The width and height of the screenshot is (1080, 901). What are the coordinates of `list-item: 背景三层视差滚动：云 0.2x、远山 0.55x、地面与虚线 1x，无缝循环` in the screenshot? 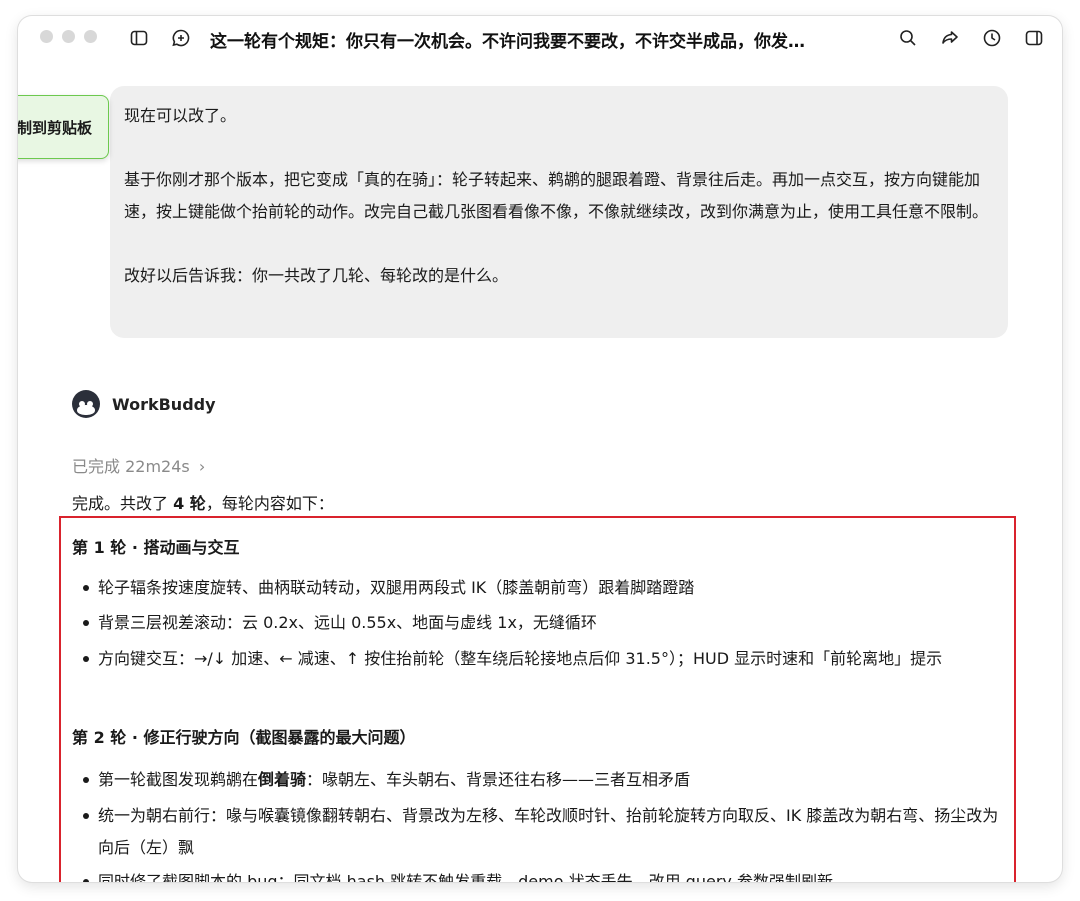 It's located at (537, 623).